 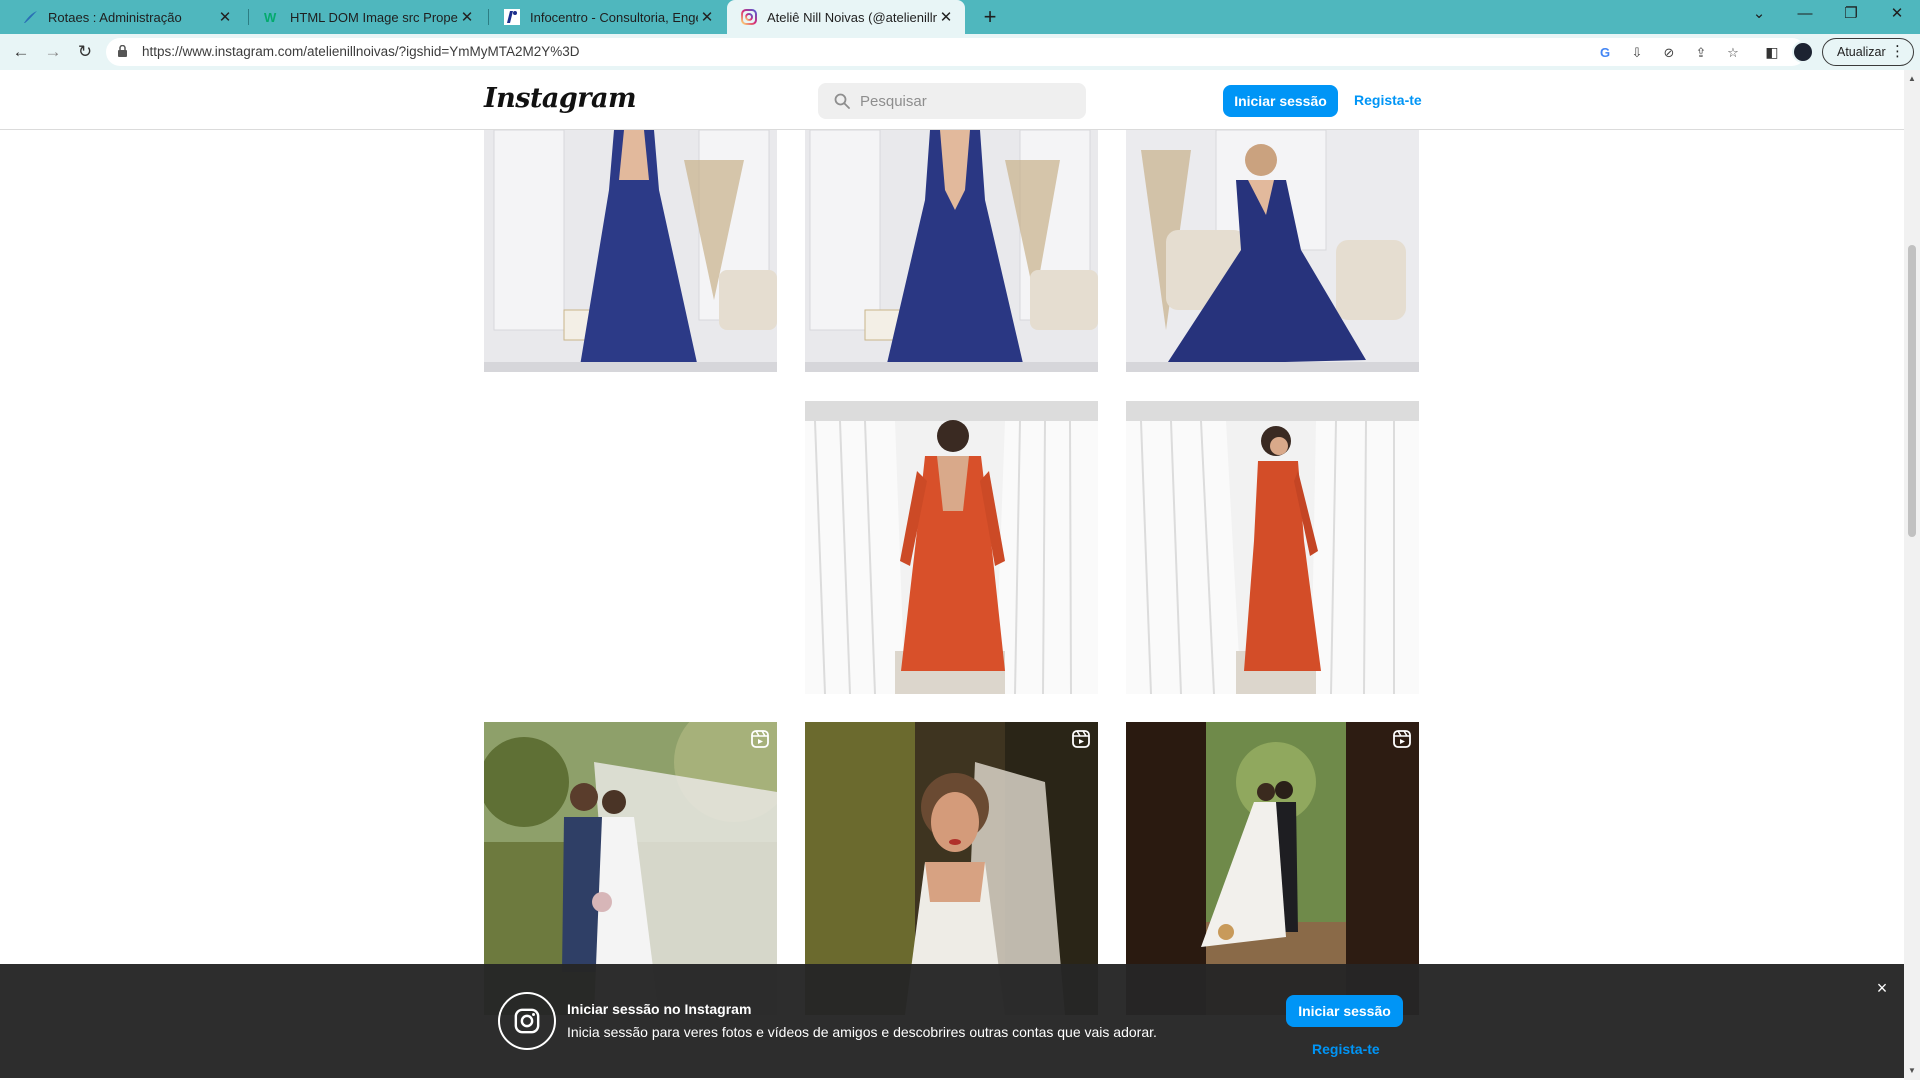 I want to click on page-scrollbar: ▲ ▼, so click(x=1912, y=575).